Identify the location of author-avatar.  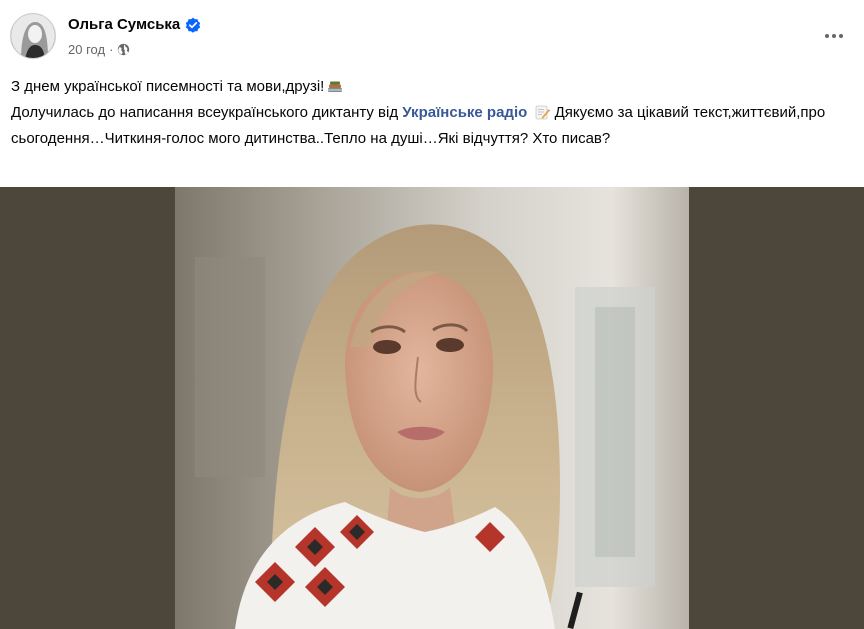
(33, 36).